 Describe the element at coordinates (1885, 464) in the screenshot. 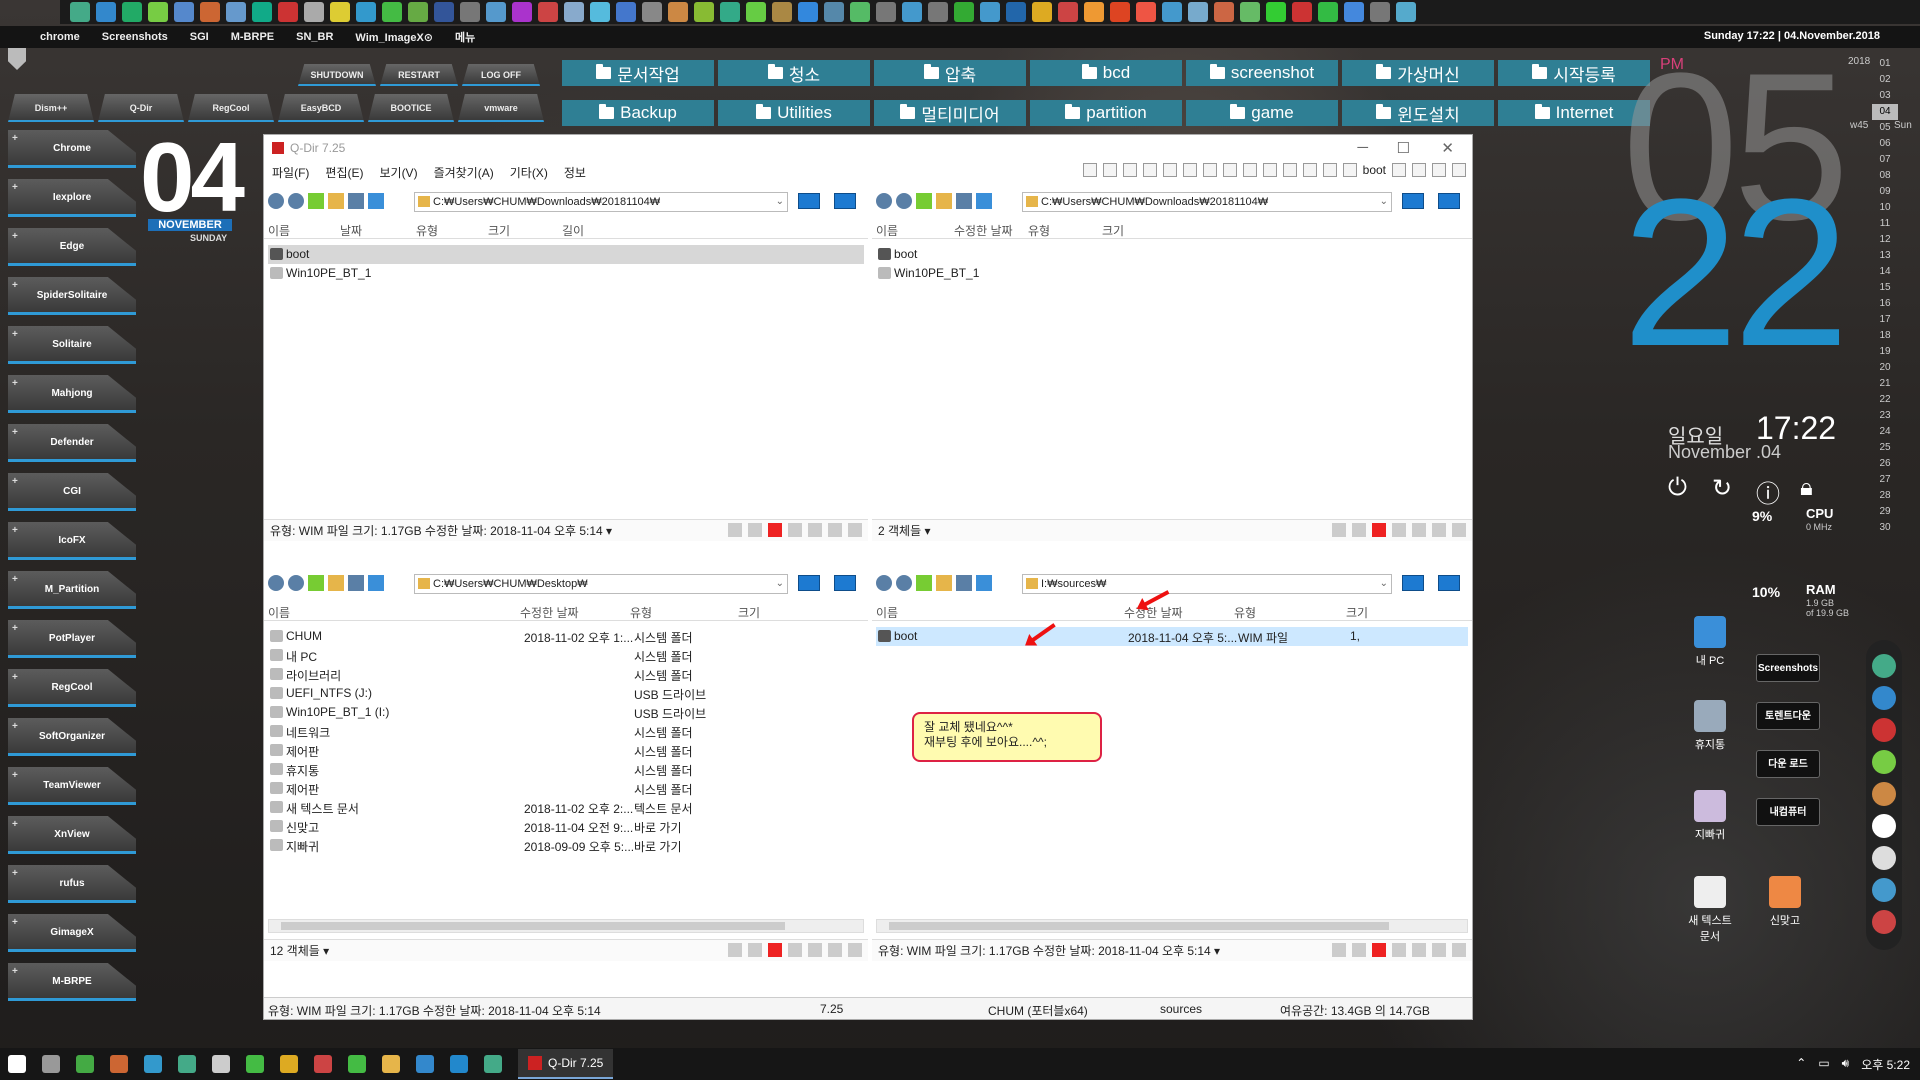

I see `calendar-day: 26` at that location.